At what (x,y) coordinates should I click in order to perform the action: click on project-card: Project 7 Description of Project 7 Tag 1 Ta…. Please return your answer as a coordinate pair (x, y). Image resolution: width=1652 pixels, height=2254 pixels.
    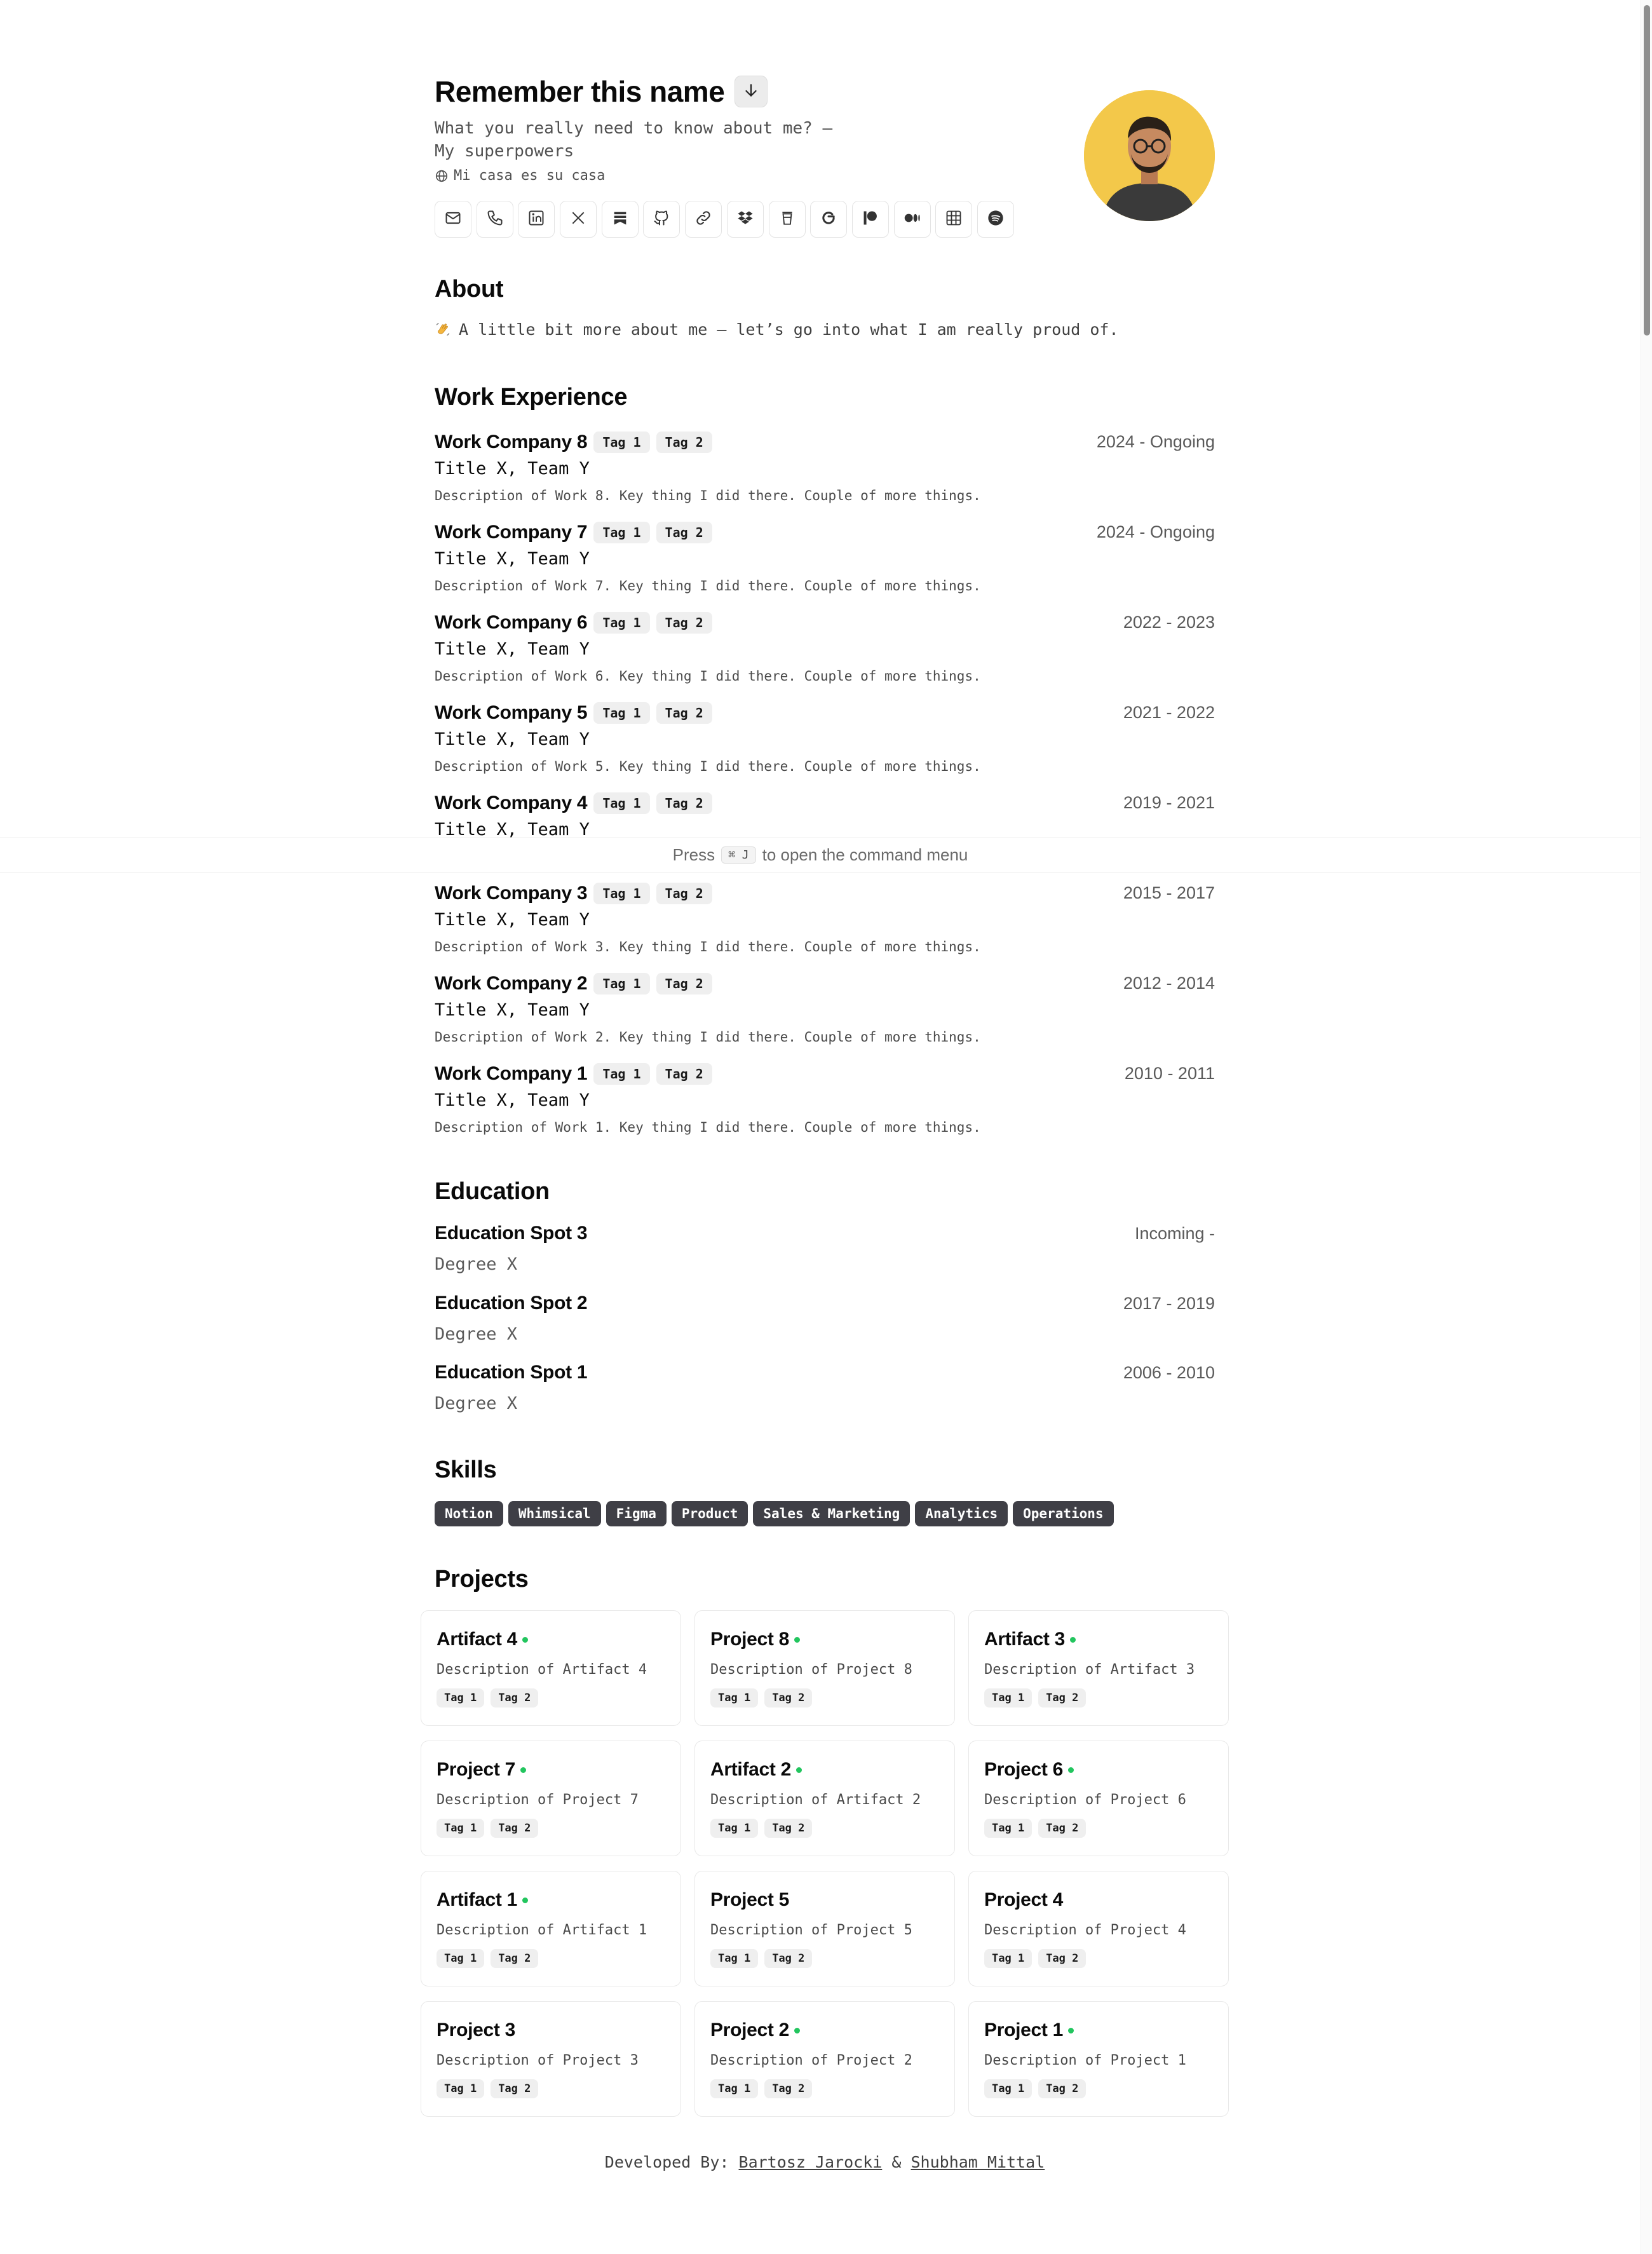
    Looking at the image, I should click on (551, 1798).